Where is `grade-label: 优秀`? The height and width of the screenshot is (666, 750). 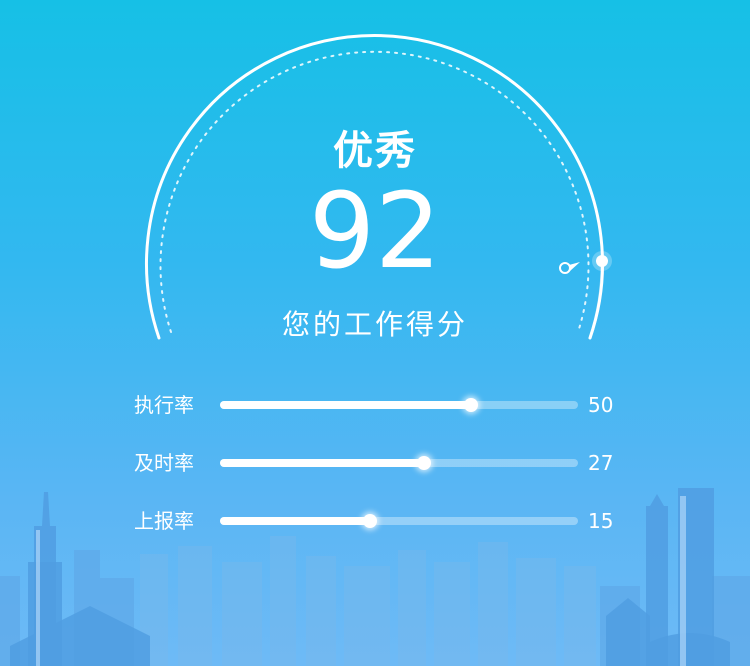 grade-label: 优秀 is located at coordinates (375, 151).